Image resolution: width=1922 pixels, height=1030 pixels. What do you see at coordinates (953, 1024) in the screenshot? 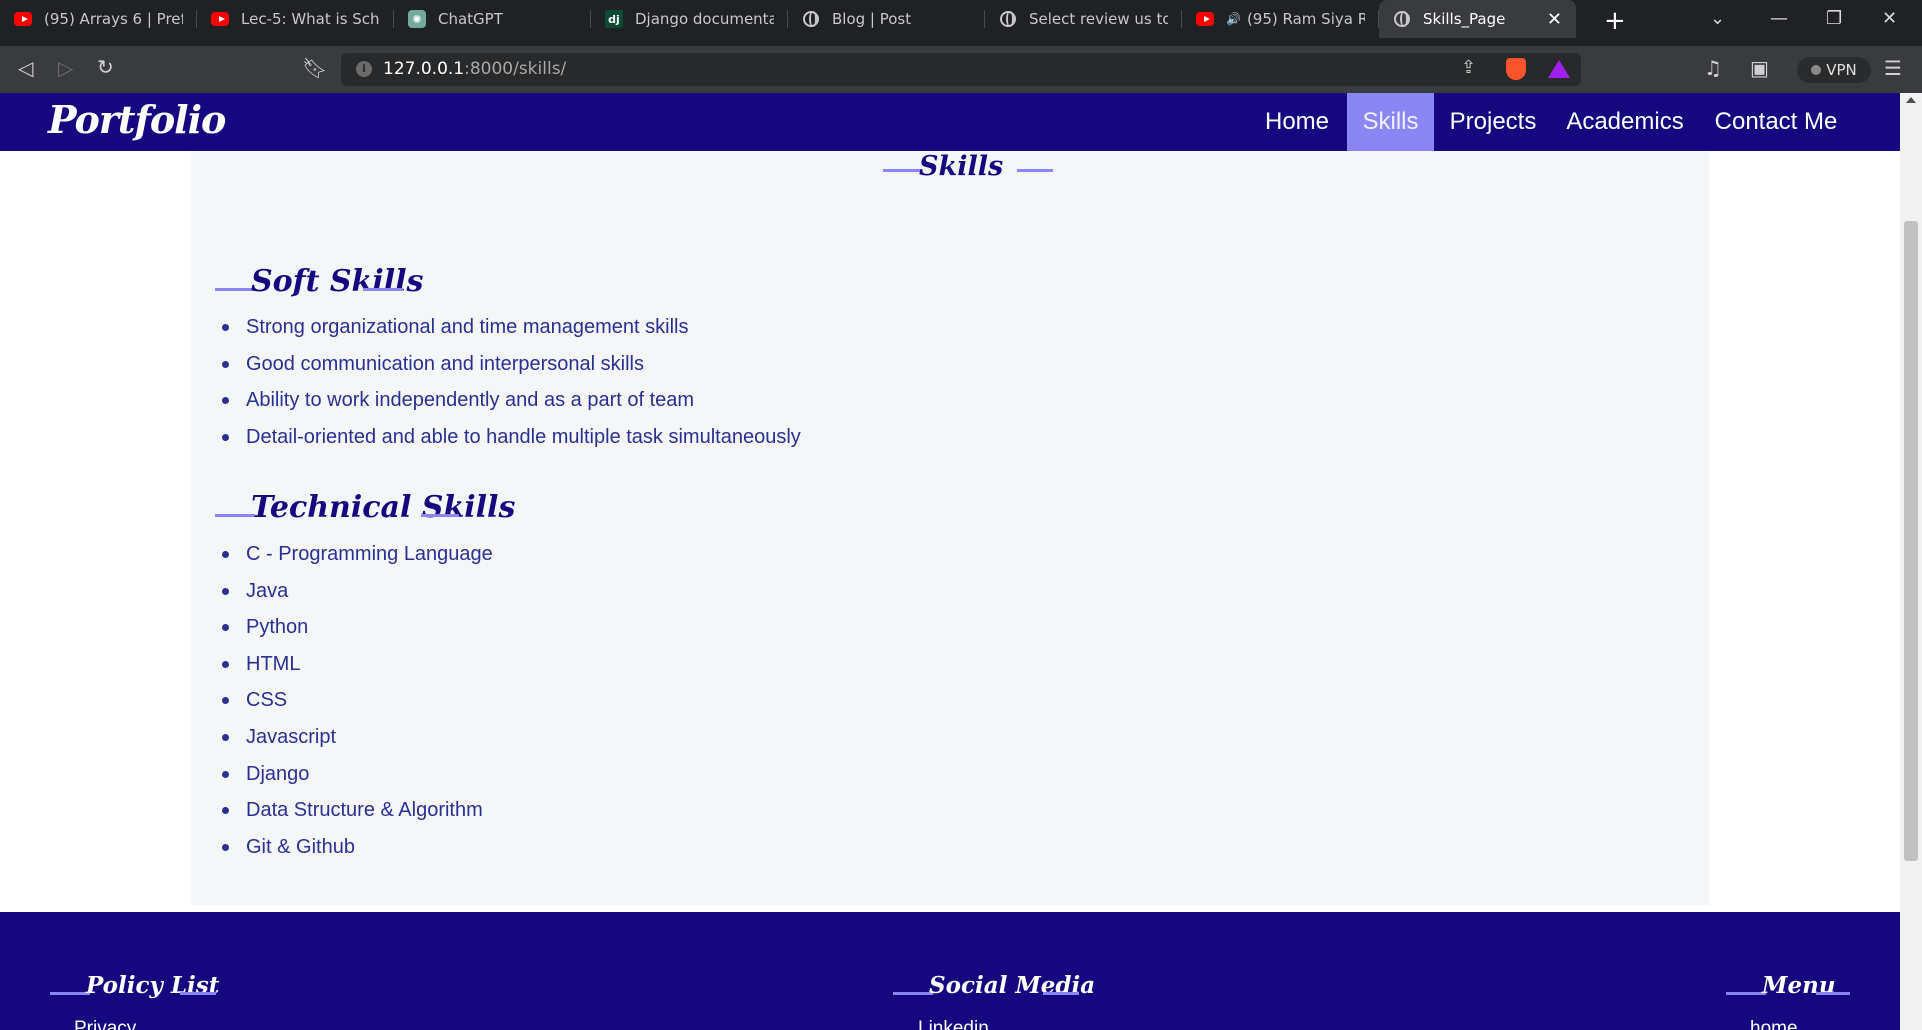
I see `footer-link-linkedin: Linkedin` at bounding box center [953, 1024].